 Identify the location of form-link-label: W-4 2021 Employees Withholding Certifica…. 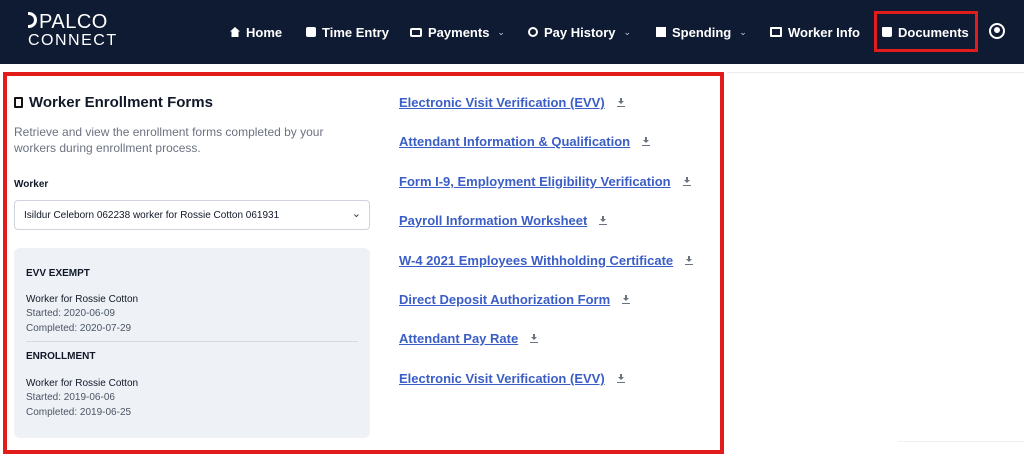
(536, 260).